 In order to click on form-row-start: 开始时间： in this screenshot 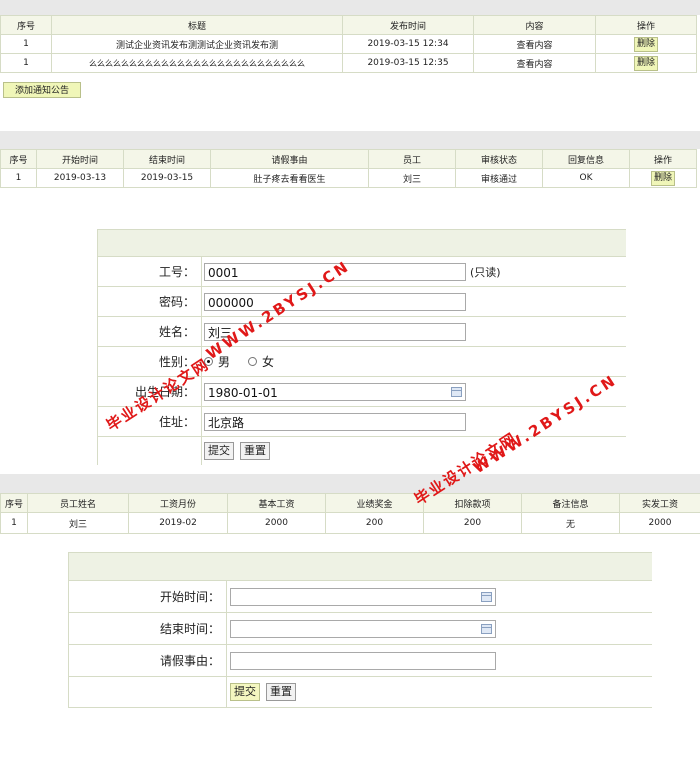, I will do `click(360, 597)`.